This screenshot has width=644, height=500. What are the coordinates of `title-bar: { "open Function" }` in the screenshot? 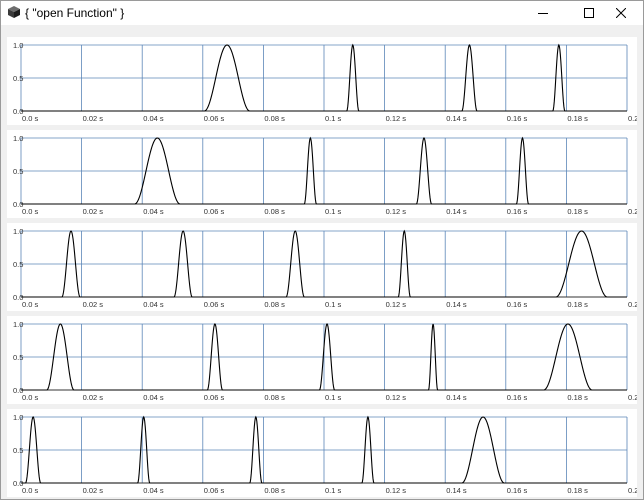 It's located at (322, 13).